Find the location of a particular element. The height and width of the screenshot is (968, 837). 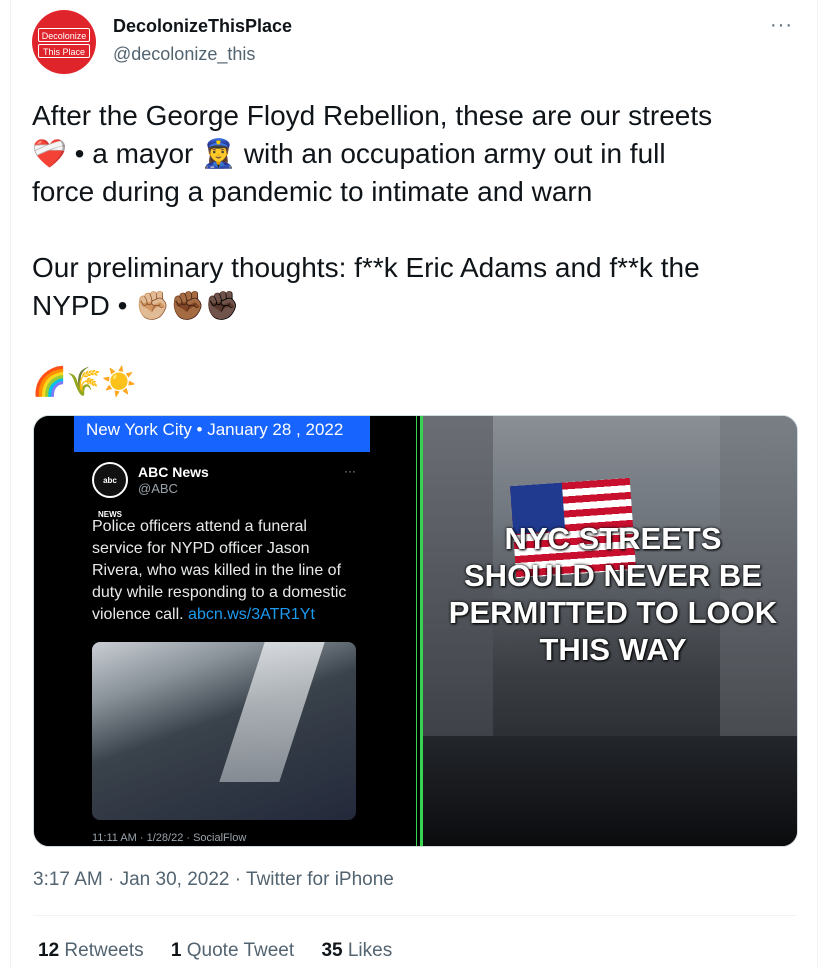

tweet-line-6-emojis: 🌈🌾☀️ is located at coordinates (84, 381).